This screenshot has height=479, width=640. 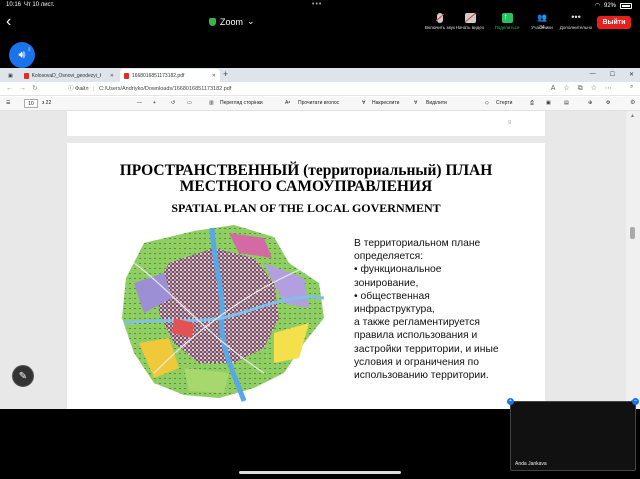 I want to click on multitask-dots-icon: •••, so click(x=317, y=4).